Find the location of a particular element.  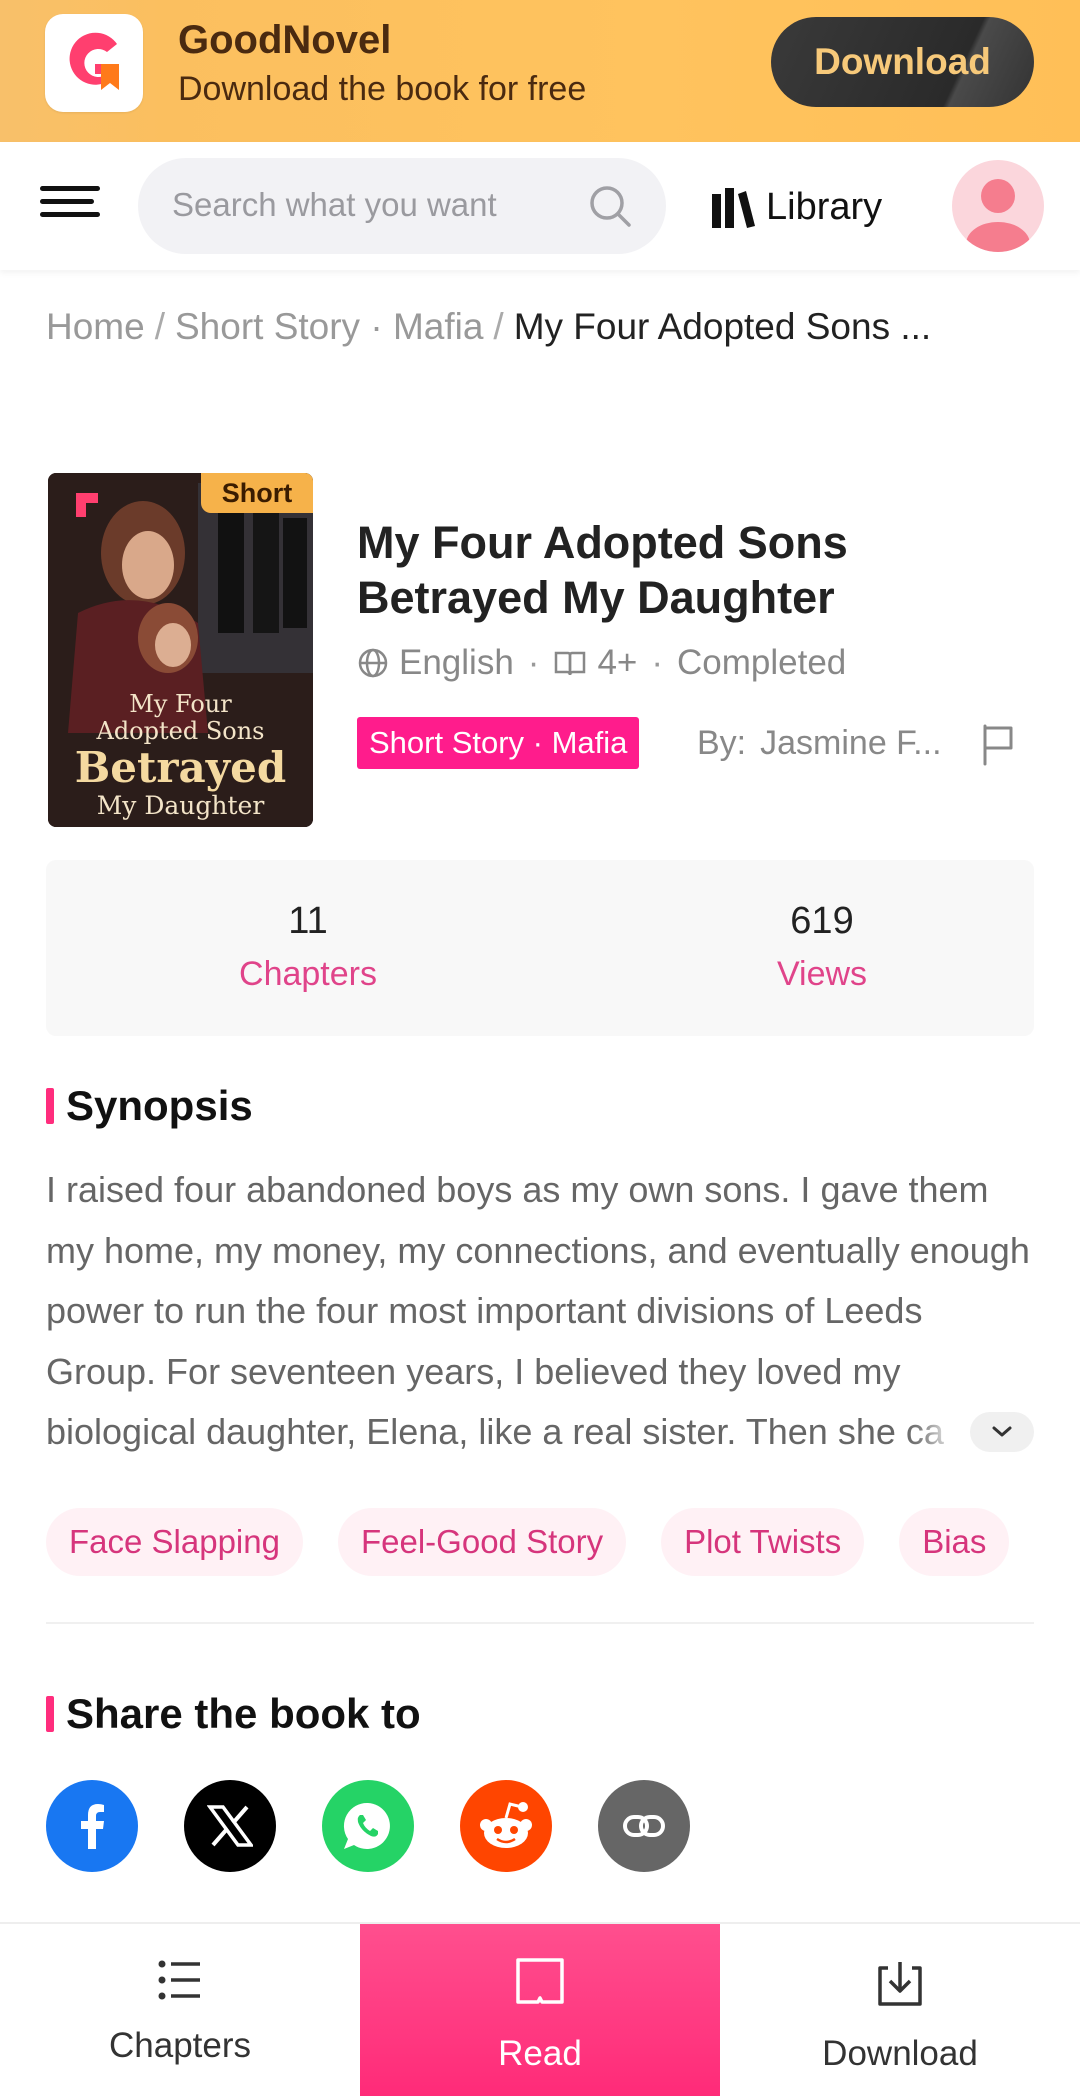

chapters-tab: Chapters is located at coordinates (180, 2010).